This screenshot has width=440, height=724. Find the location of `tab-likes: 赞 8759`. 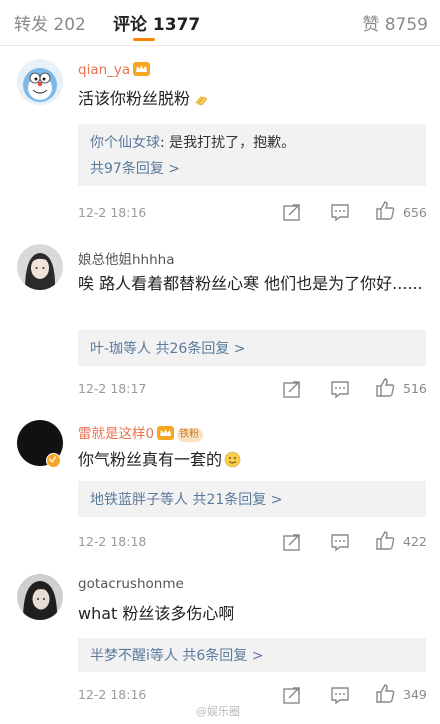

tab-likes: 赞 8759 is located at coordinates (395, 22).